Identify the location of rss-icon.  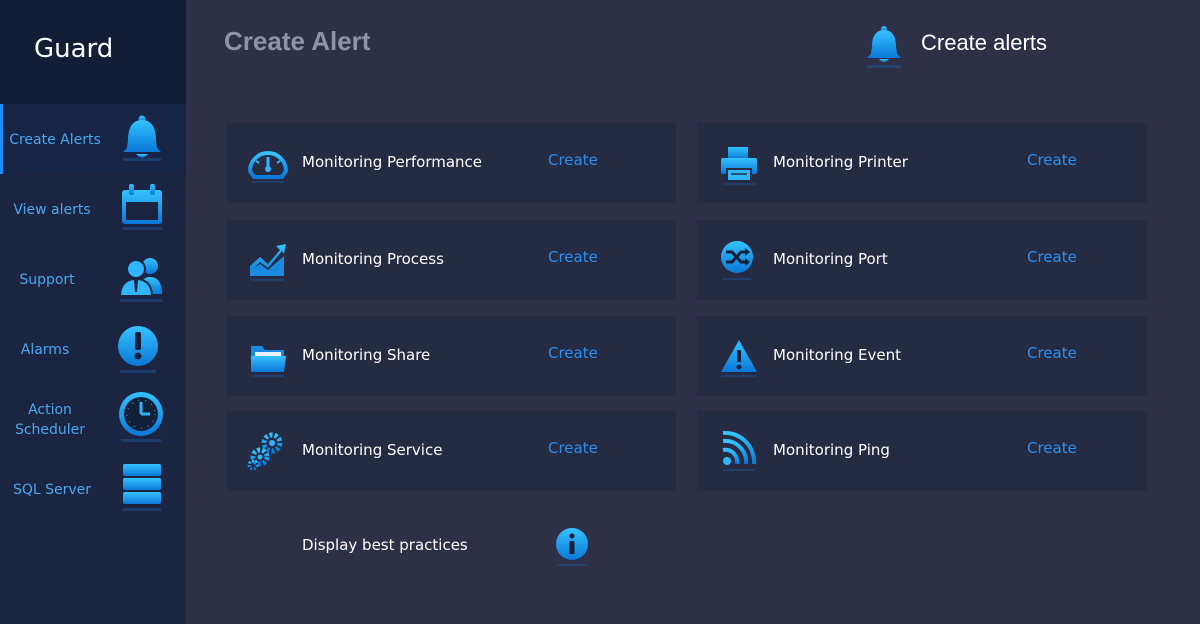
(739, 451).